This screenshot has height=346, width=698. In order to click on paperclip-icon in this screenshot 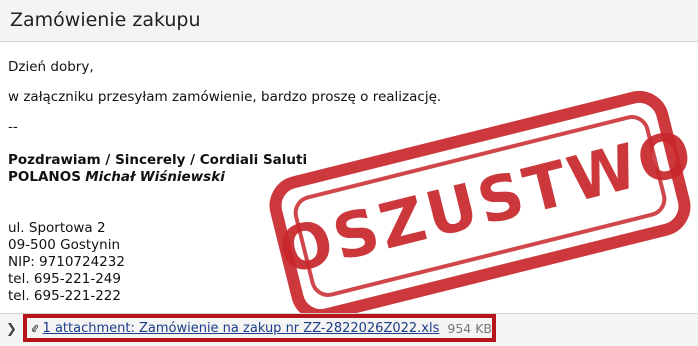, I will do `click(35, 328)`.